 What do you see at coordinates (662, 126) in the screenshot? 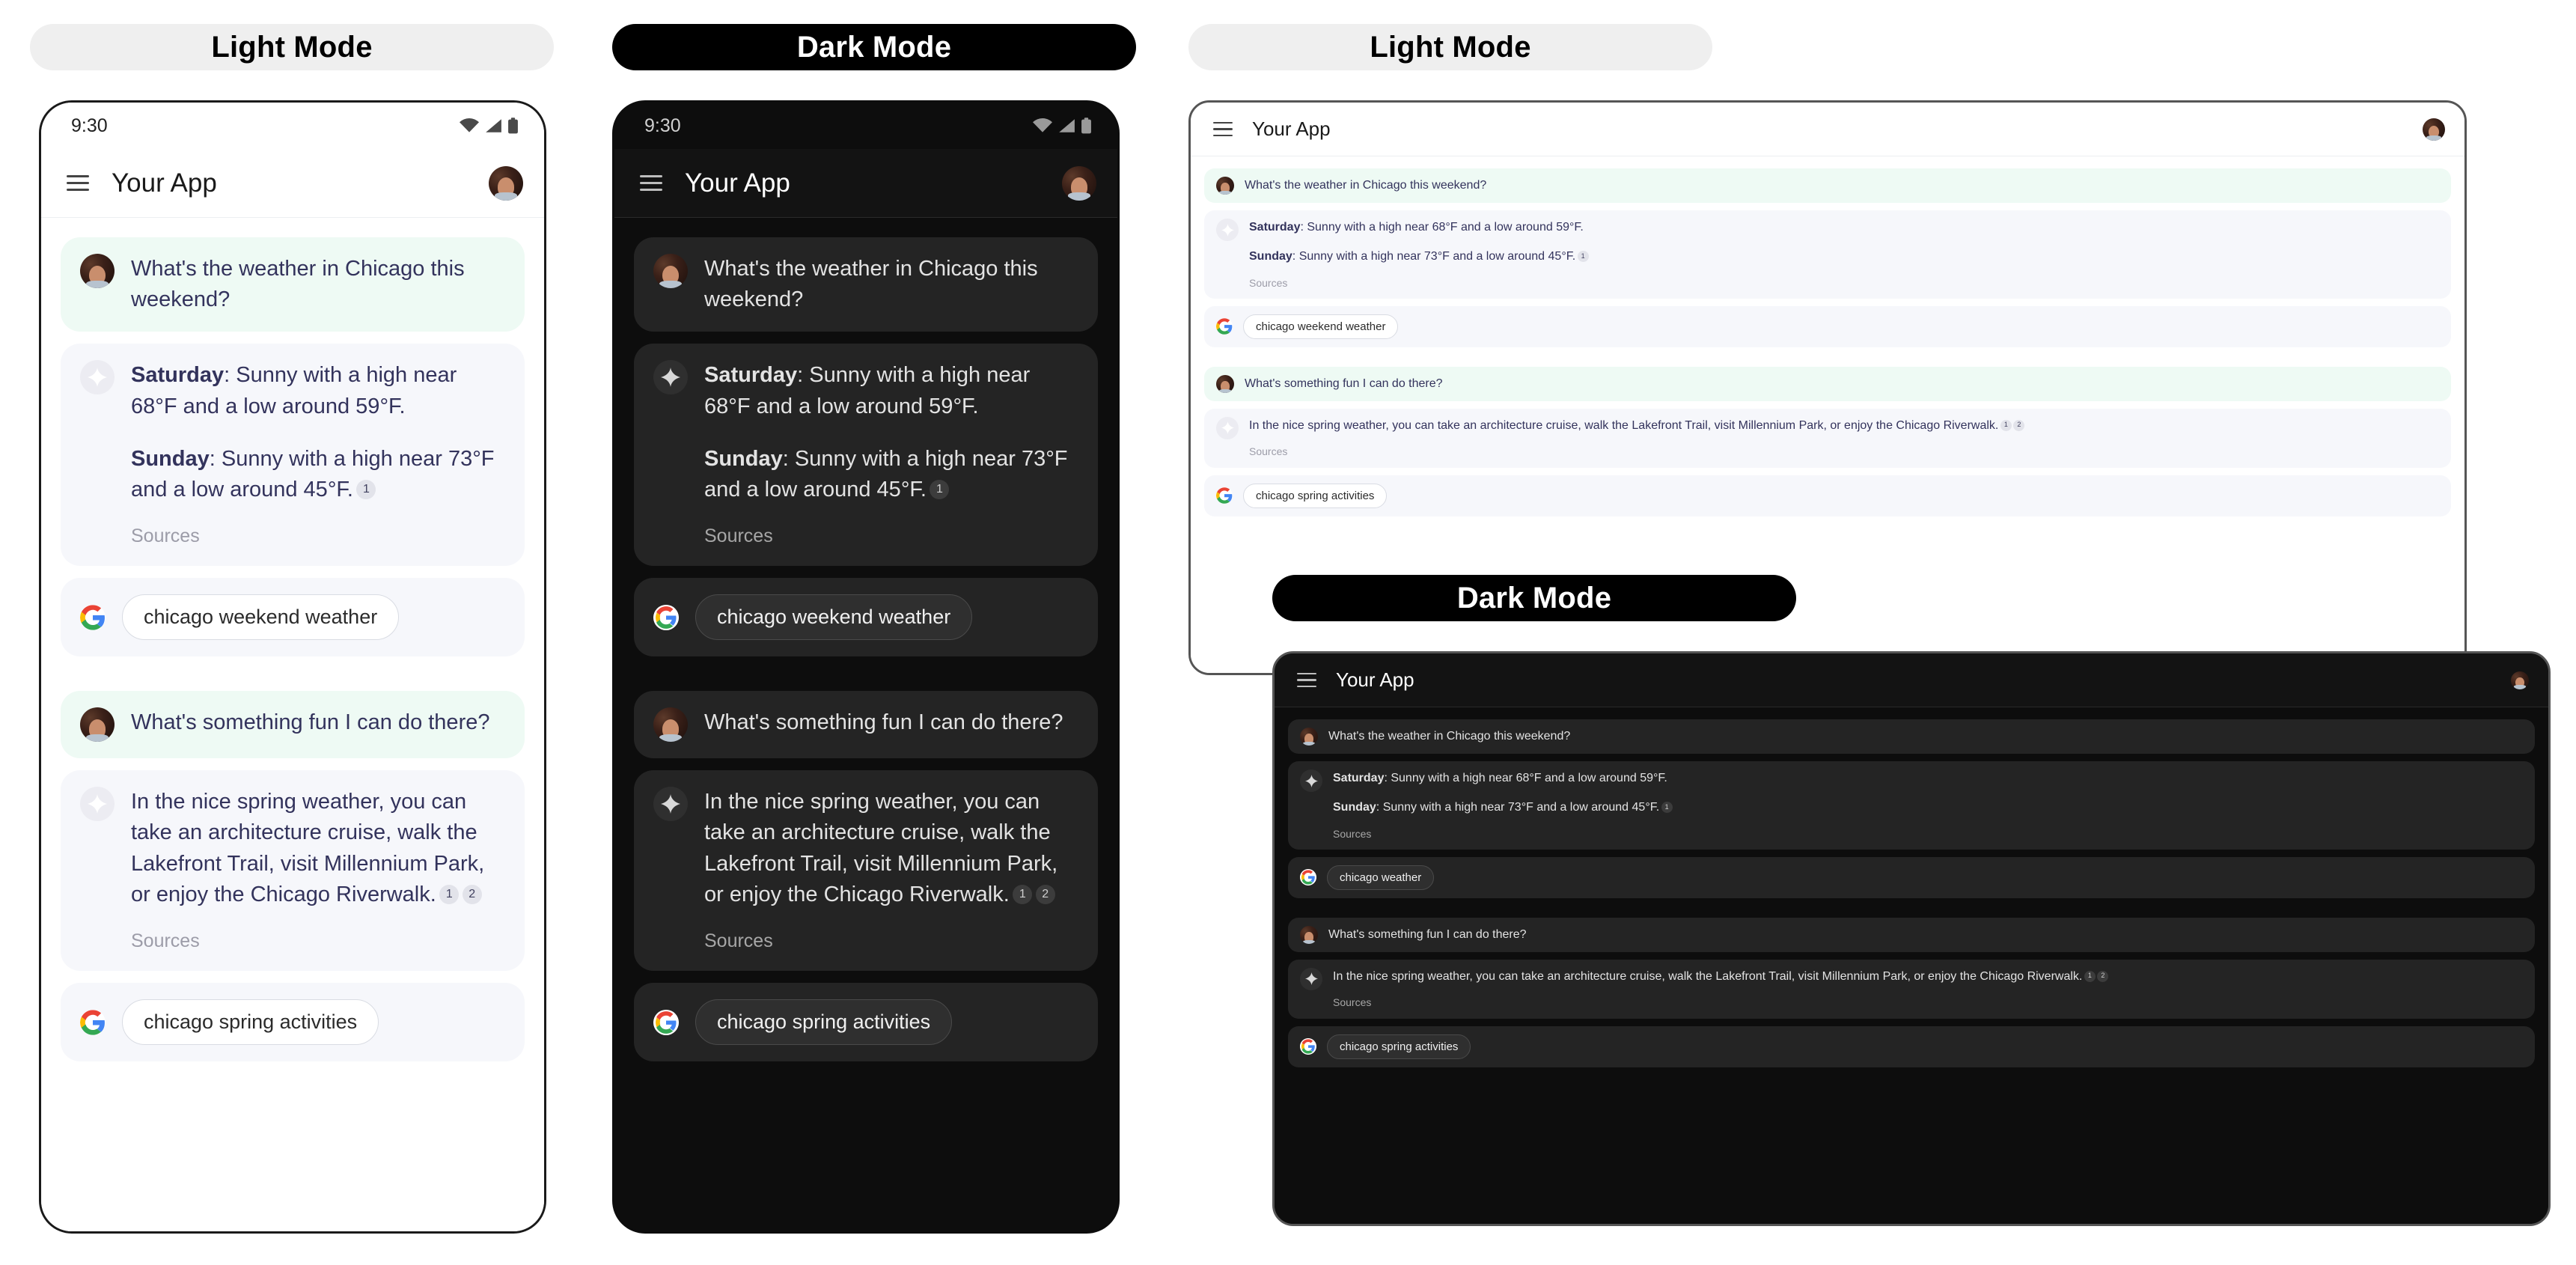
I see `status-time: 9:30` at bounding box center [662, 126].